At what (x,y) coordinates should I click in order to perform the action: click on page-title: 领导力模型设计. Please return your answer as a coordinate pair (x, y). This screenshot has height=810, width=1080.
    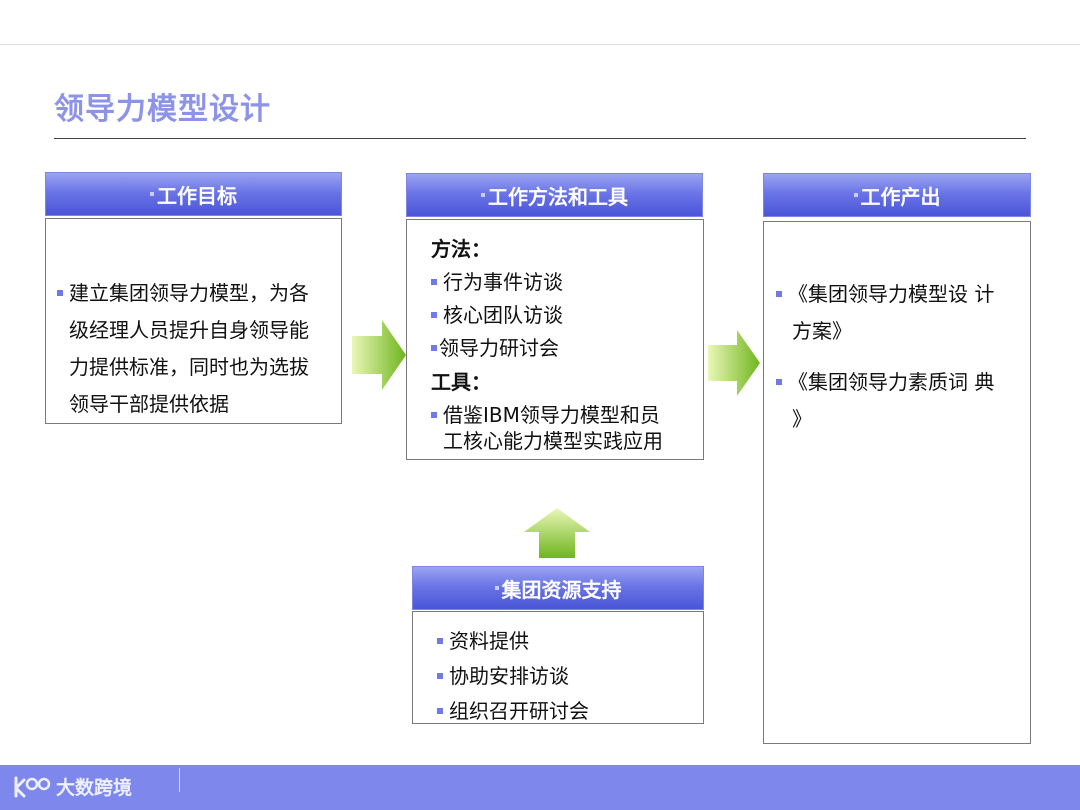
    Looking at the image, I should click on (162, 109).